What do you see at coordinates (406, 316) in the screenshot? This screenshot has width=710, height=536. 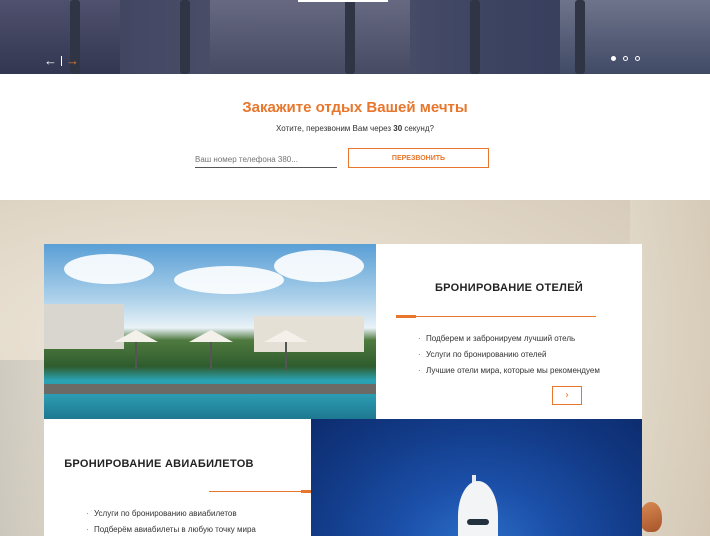 I see `title-divider-accent` at bounding box center [406, 316].